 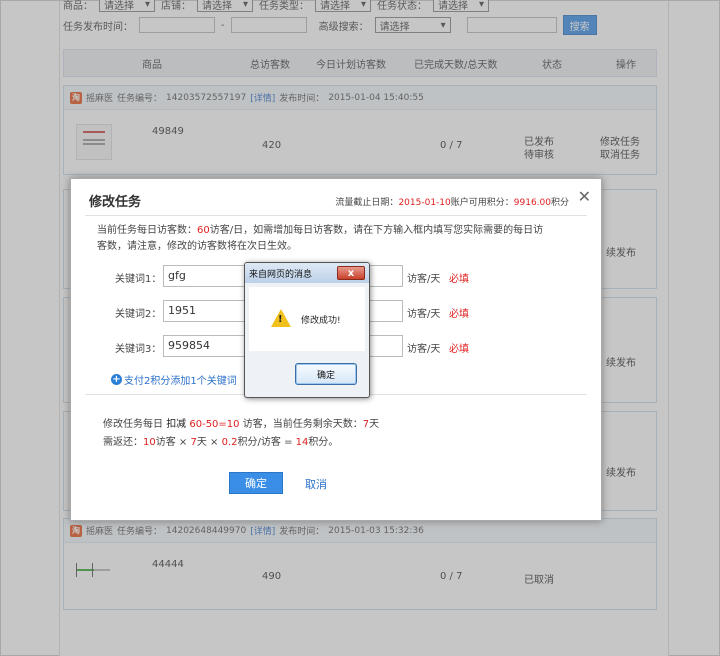 What do you see at coordinates (316, 484) in the screenshot?
I see `cancel-button: 取消` at bounding box center [316, 484].